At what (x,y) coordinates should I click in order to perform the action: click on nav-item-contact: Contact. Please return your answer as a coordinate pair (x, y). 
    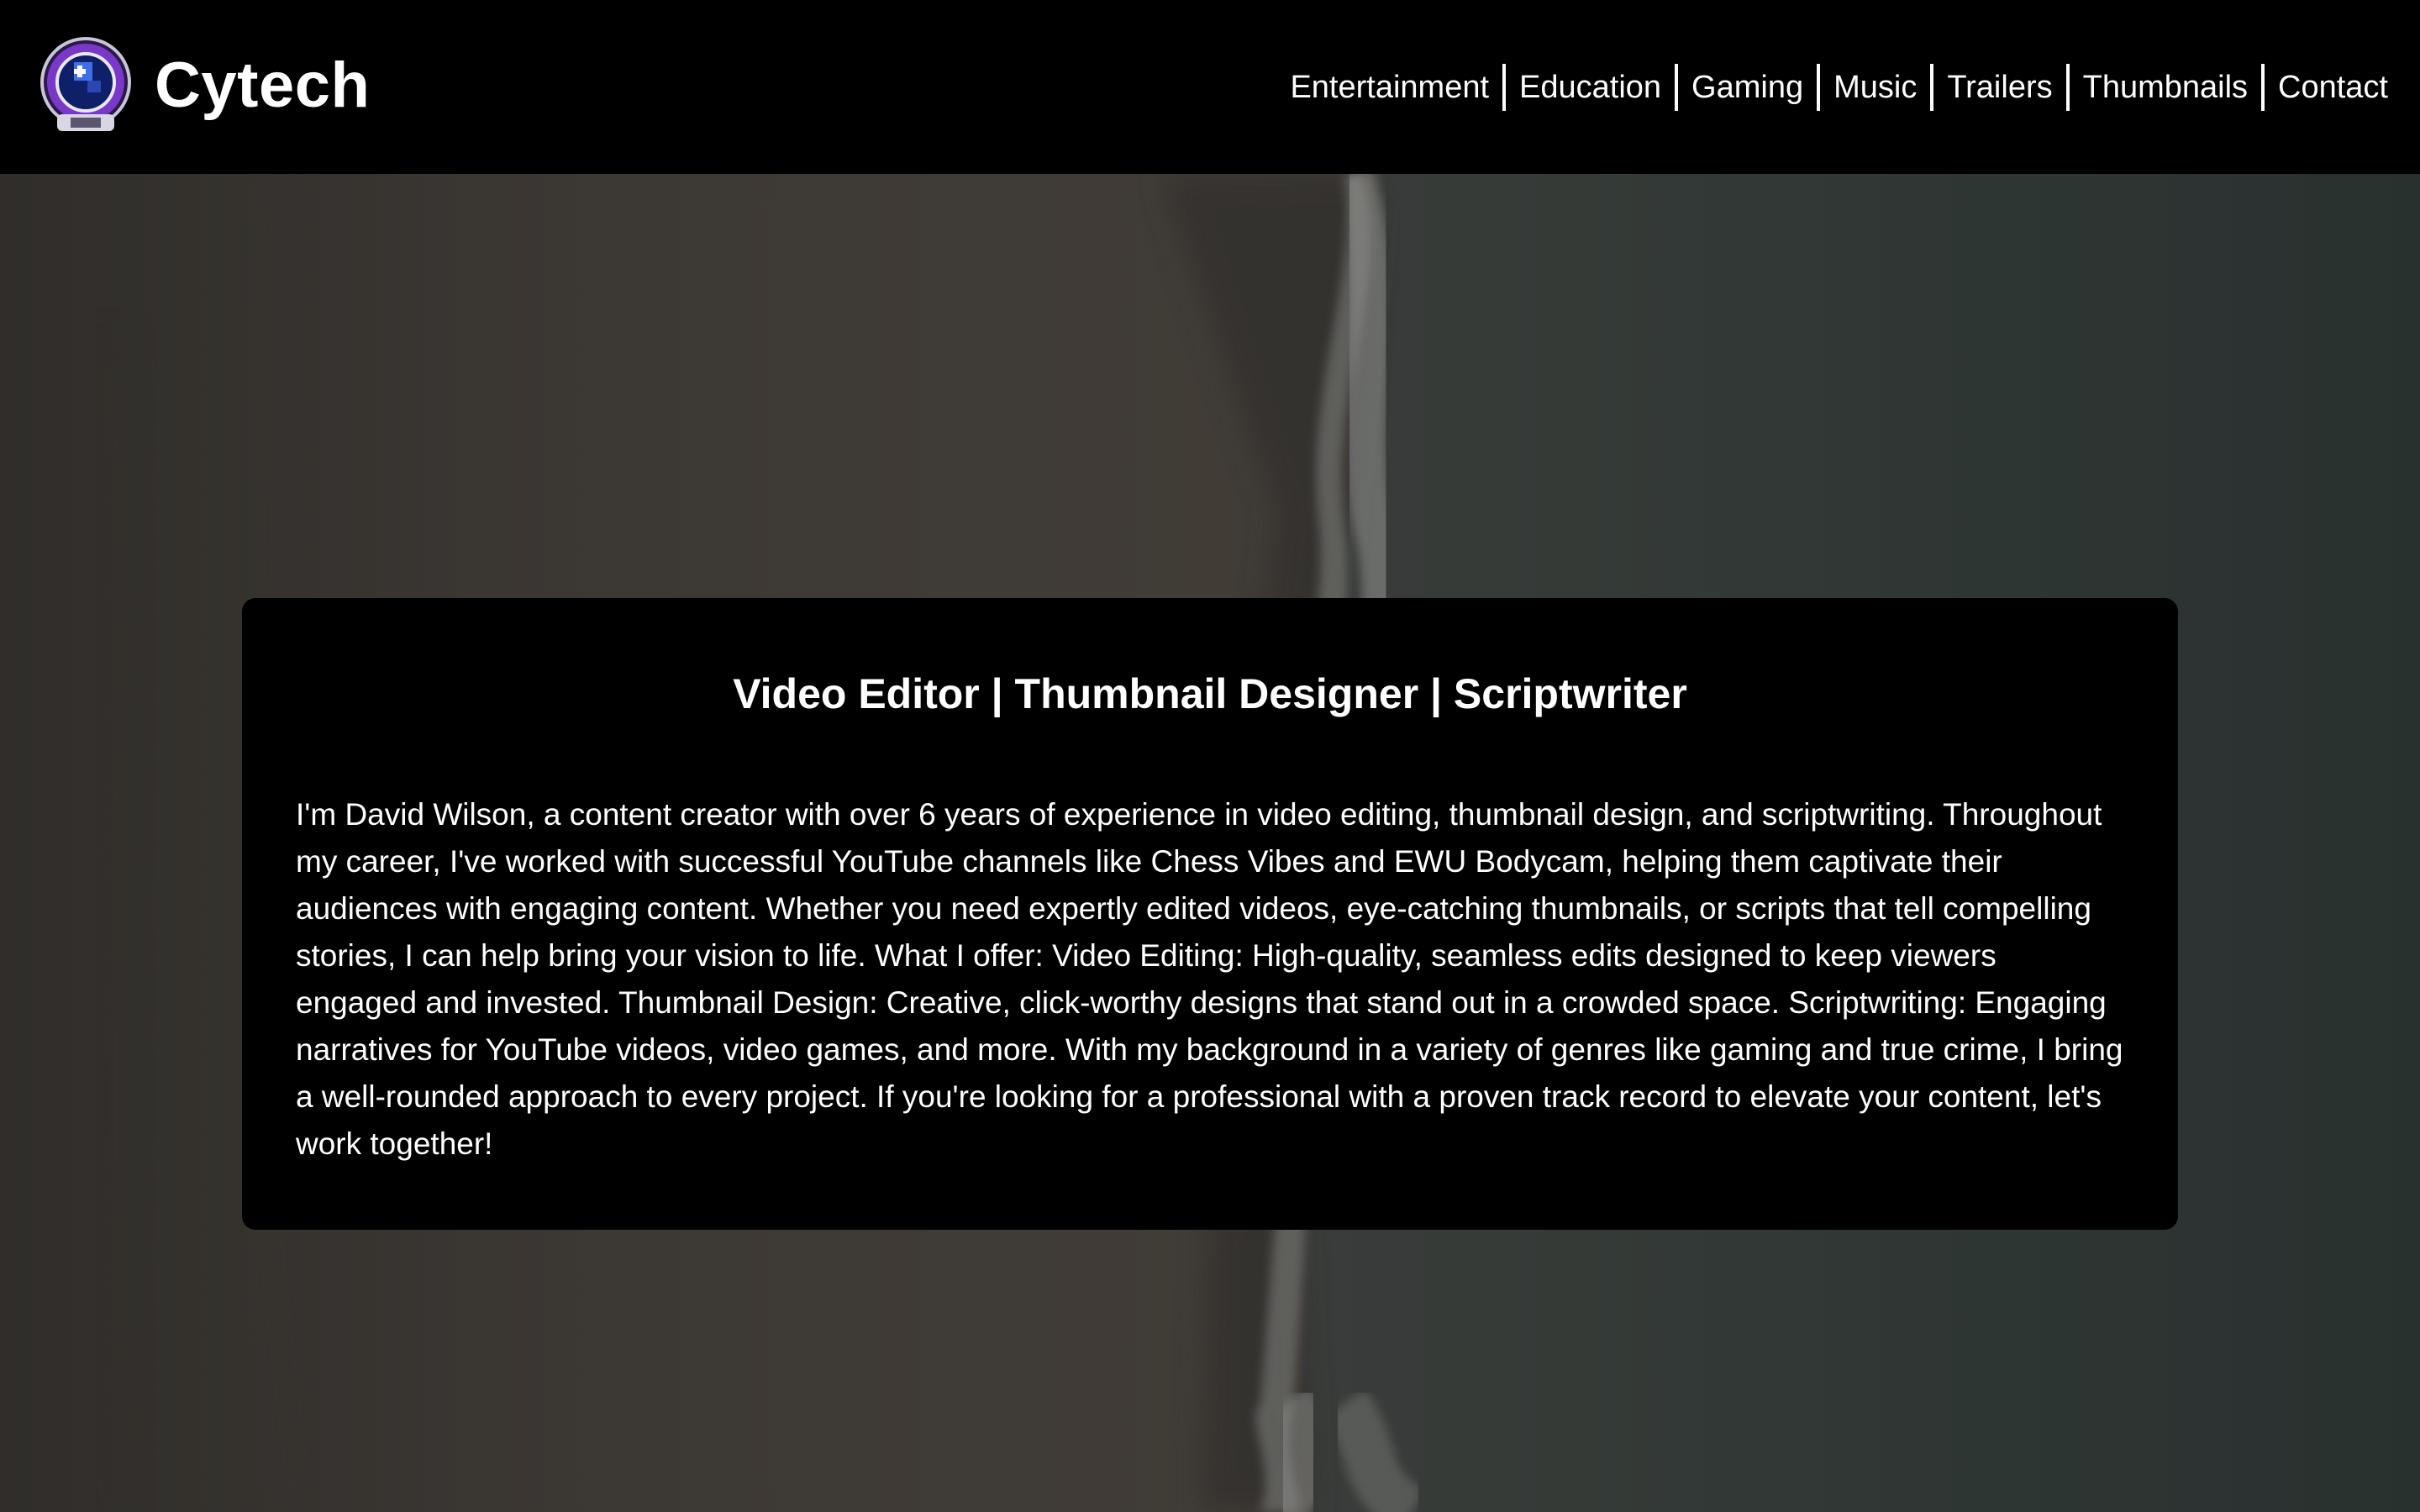
    Looking at the image, I should click on (2333, 87).